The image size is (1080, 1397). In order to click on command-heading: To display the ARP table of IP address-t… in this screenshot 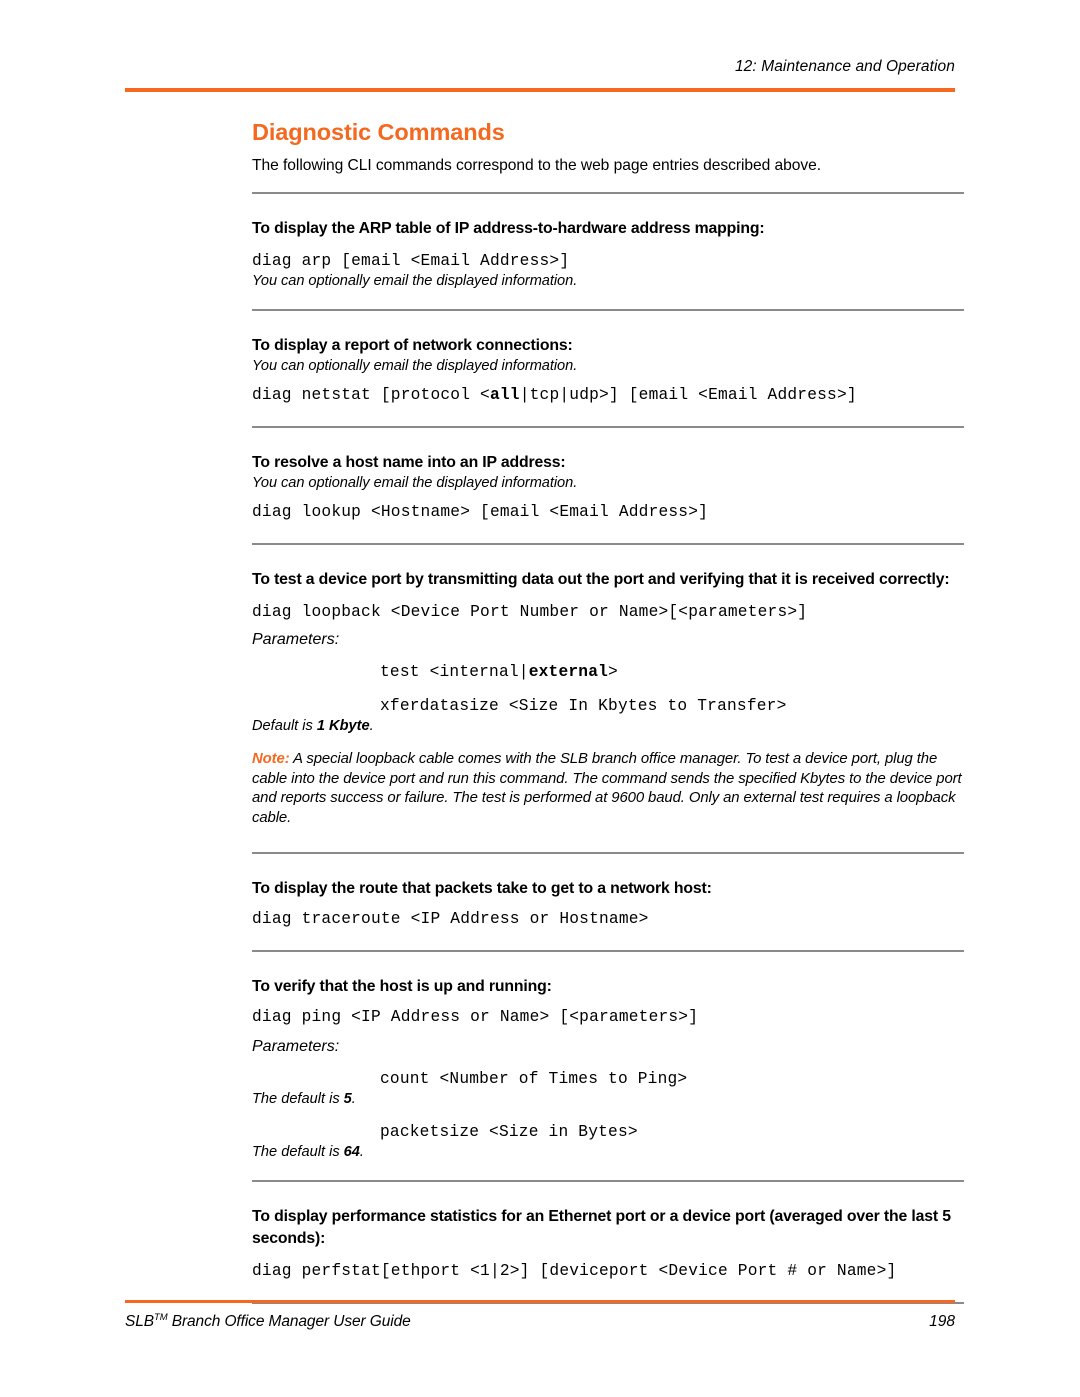, I will do `click(508, 228)`.